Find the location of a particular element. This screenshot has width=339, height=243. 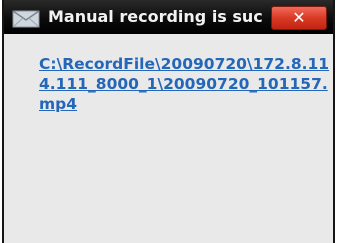

title-bar: Manual recording is suc ✕ is located at coordinates (168, 17).